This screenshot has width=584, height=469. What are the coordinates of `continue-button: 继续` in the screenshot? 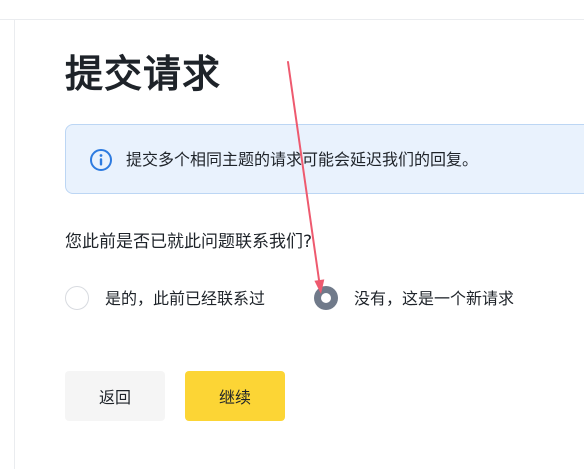 It's located at (235, 396).